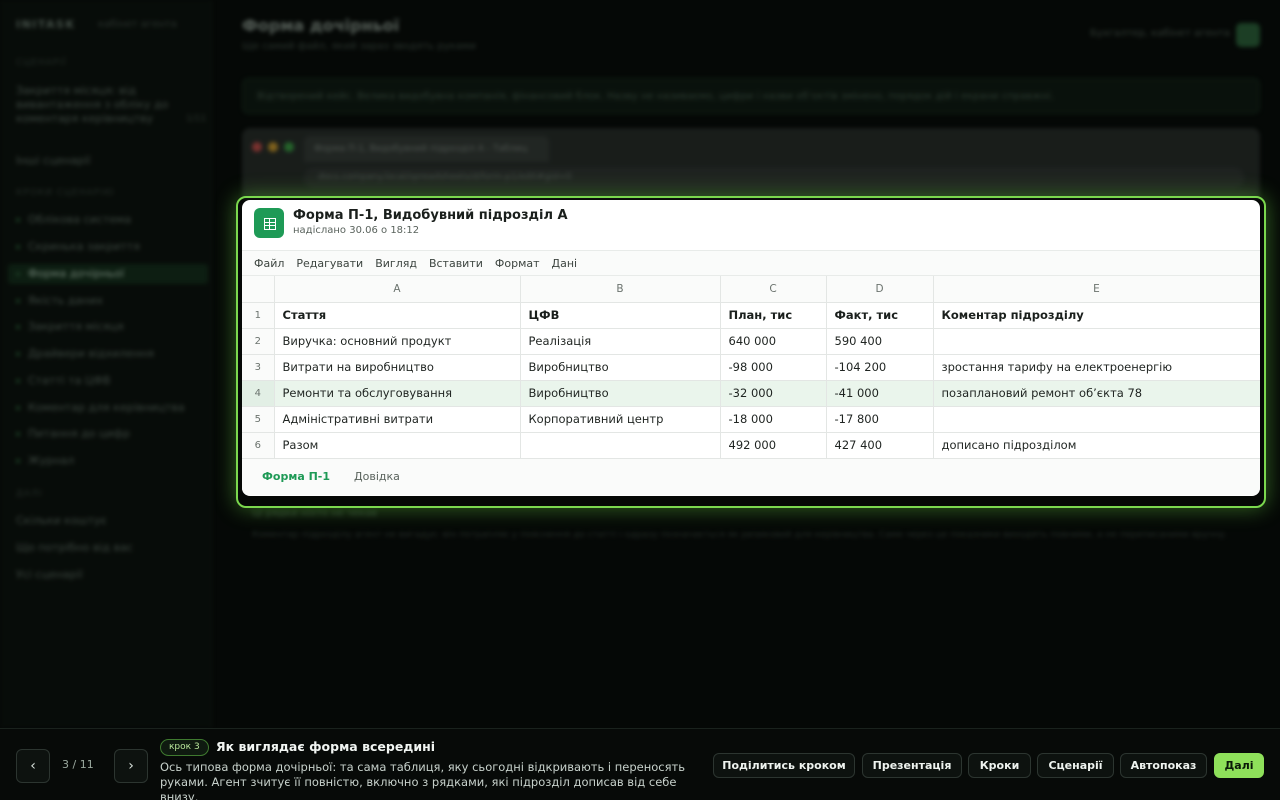 This screenshot has height=800, width=1280. Describe the element at coordinates (456, 263) in the screenshot. I see `menu-insert: Вставити` at that location.